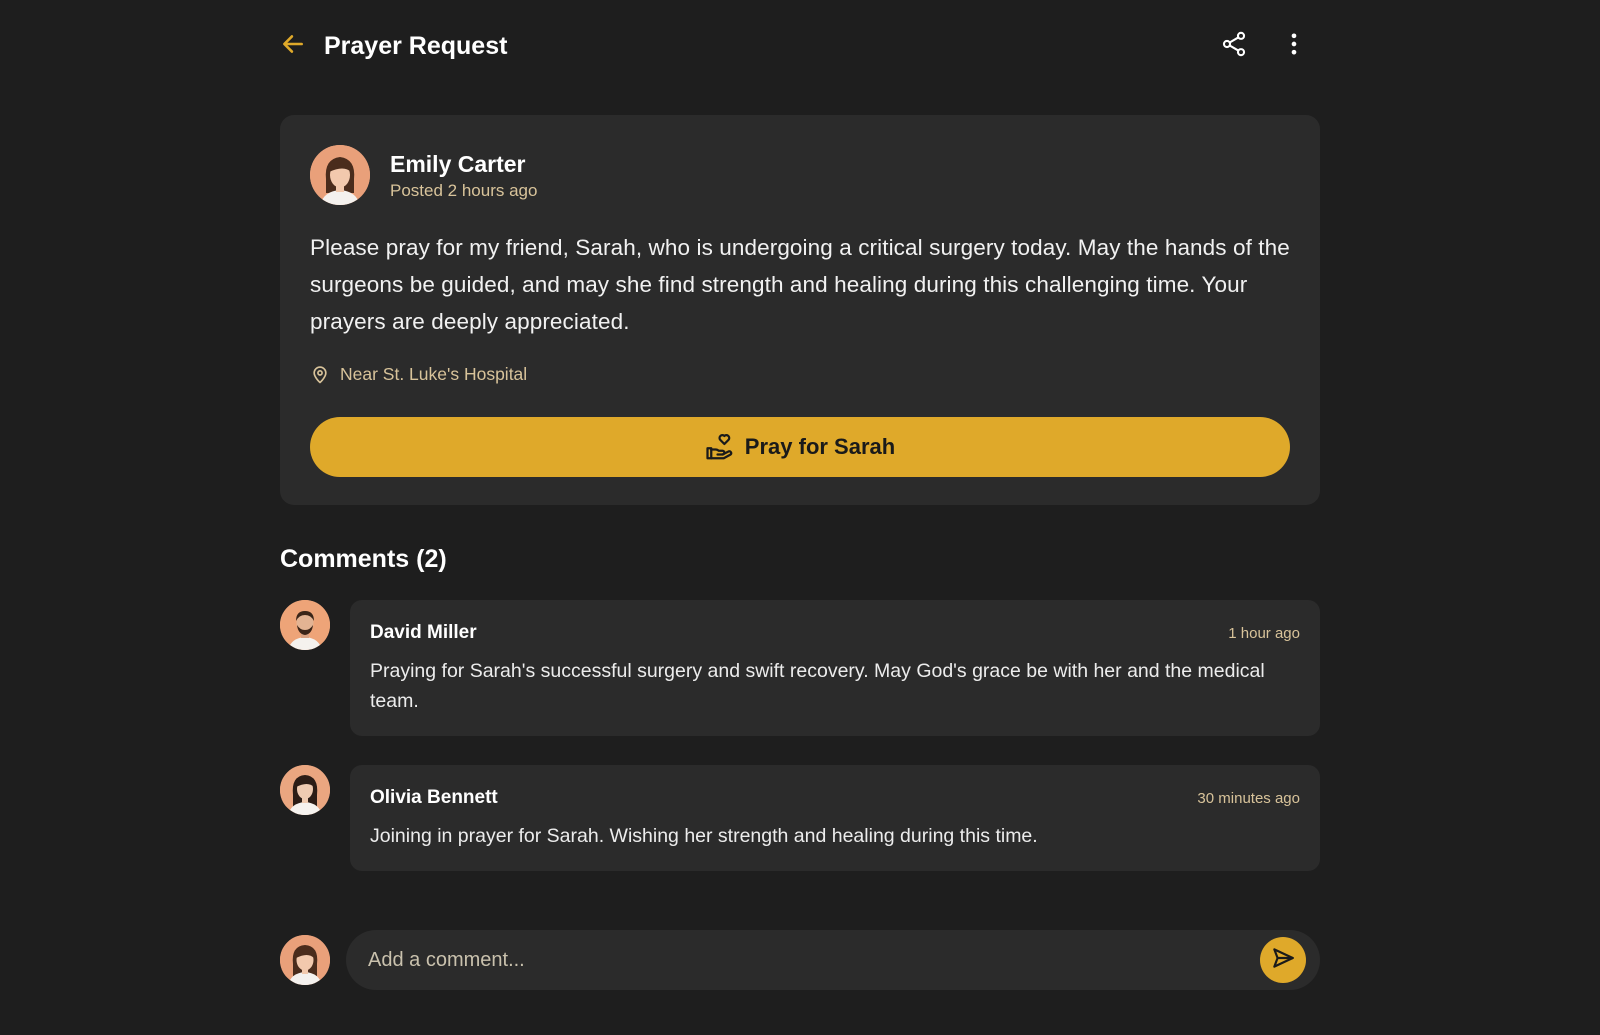 The image size is (1600, 1035). What do you see at coordinates (813, 960) in the screenshot?
I see `comment-input` at bounding box center [813, 960].